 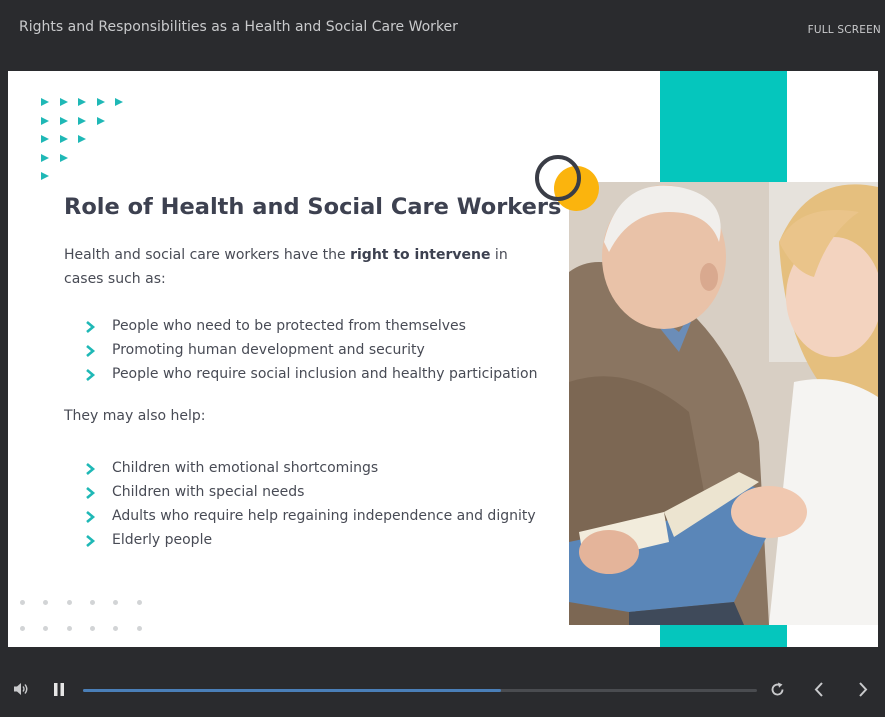 What do you see at coordinates (268, 350) in the screenshot?
I see `list-item-label: Promoting human development and security` at bounding box center [268, 350].